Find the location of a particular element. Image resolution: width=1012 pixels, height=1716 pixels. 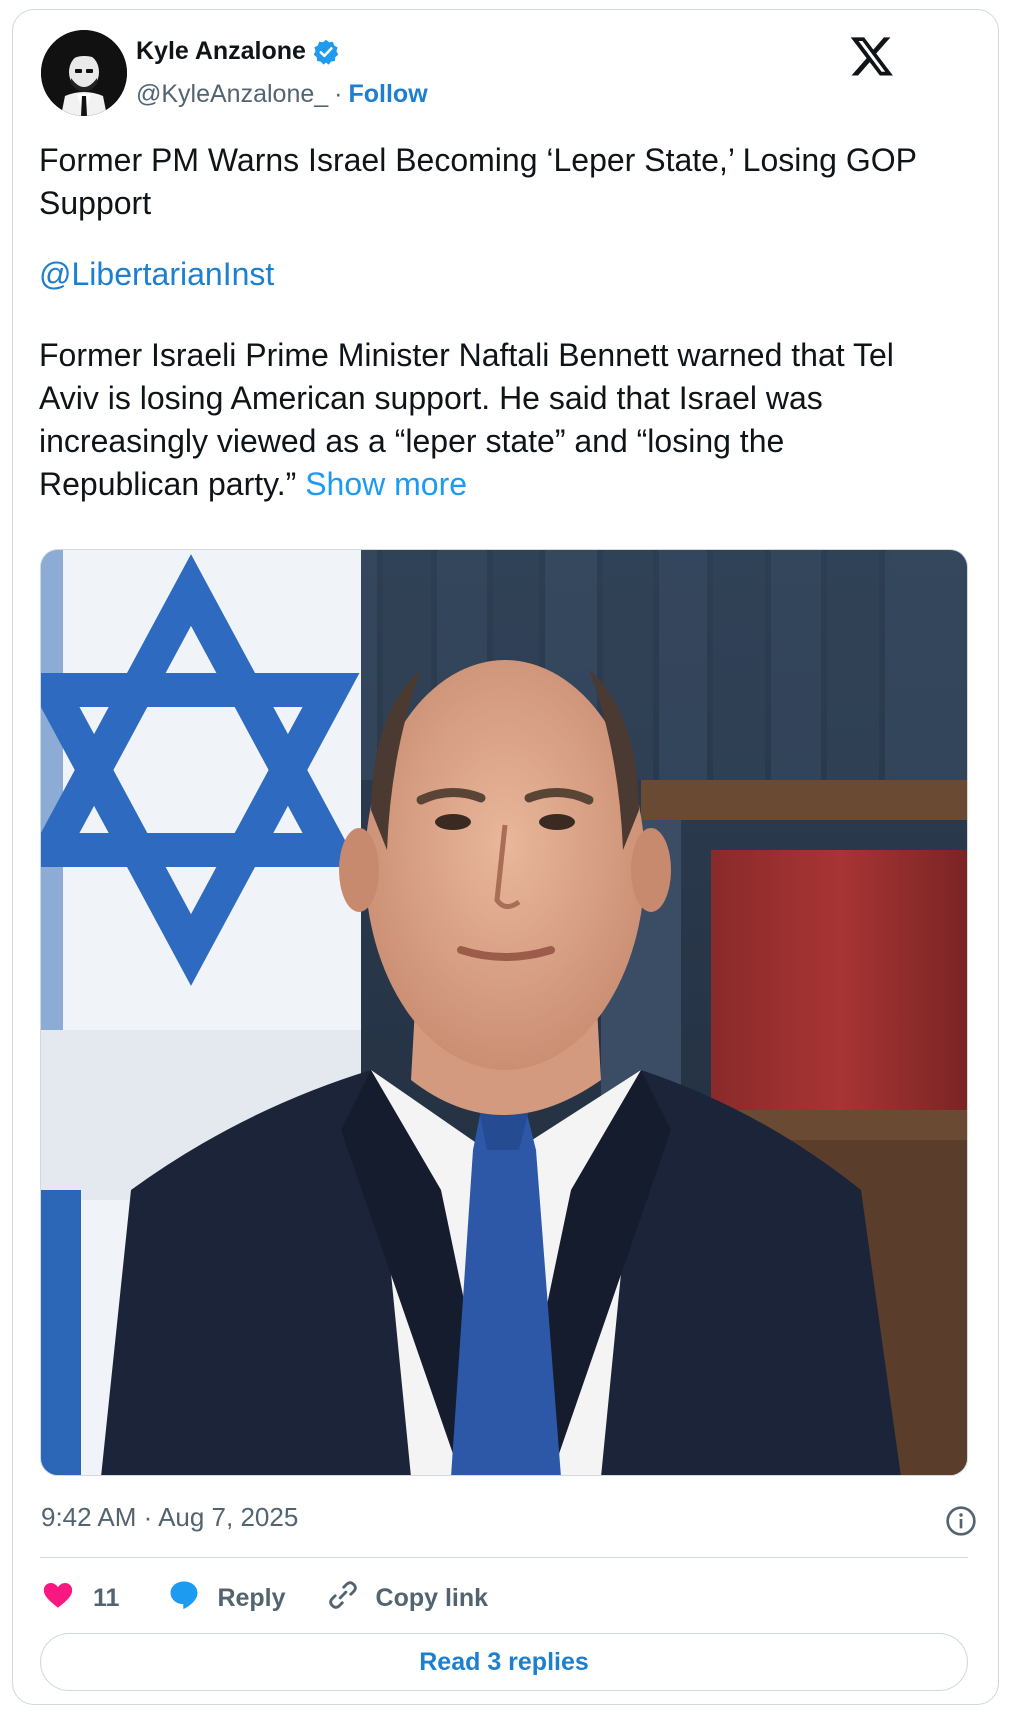

avatar-illustration is located at coordinates (84, 73).